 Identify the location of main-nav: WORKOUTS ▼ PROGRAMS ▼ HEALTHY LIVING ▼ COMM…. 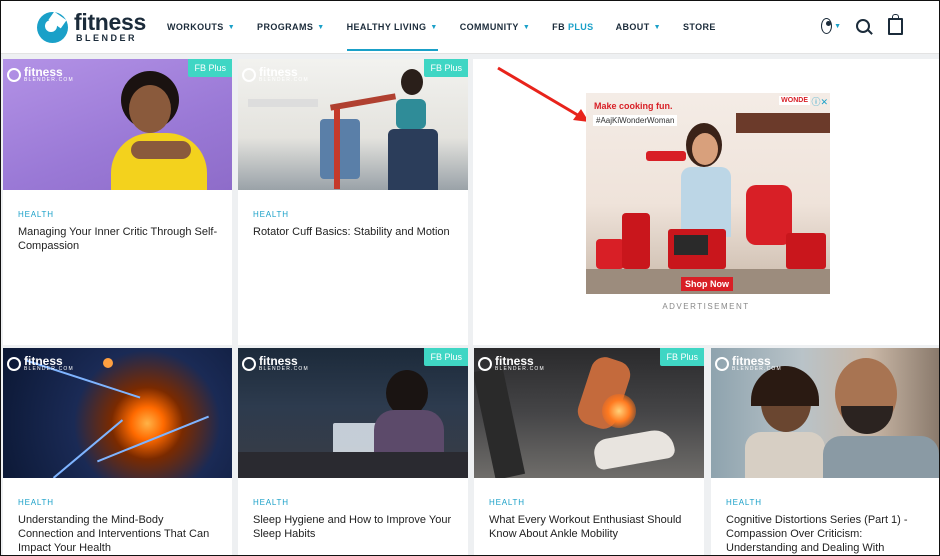
(452, 27).